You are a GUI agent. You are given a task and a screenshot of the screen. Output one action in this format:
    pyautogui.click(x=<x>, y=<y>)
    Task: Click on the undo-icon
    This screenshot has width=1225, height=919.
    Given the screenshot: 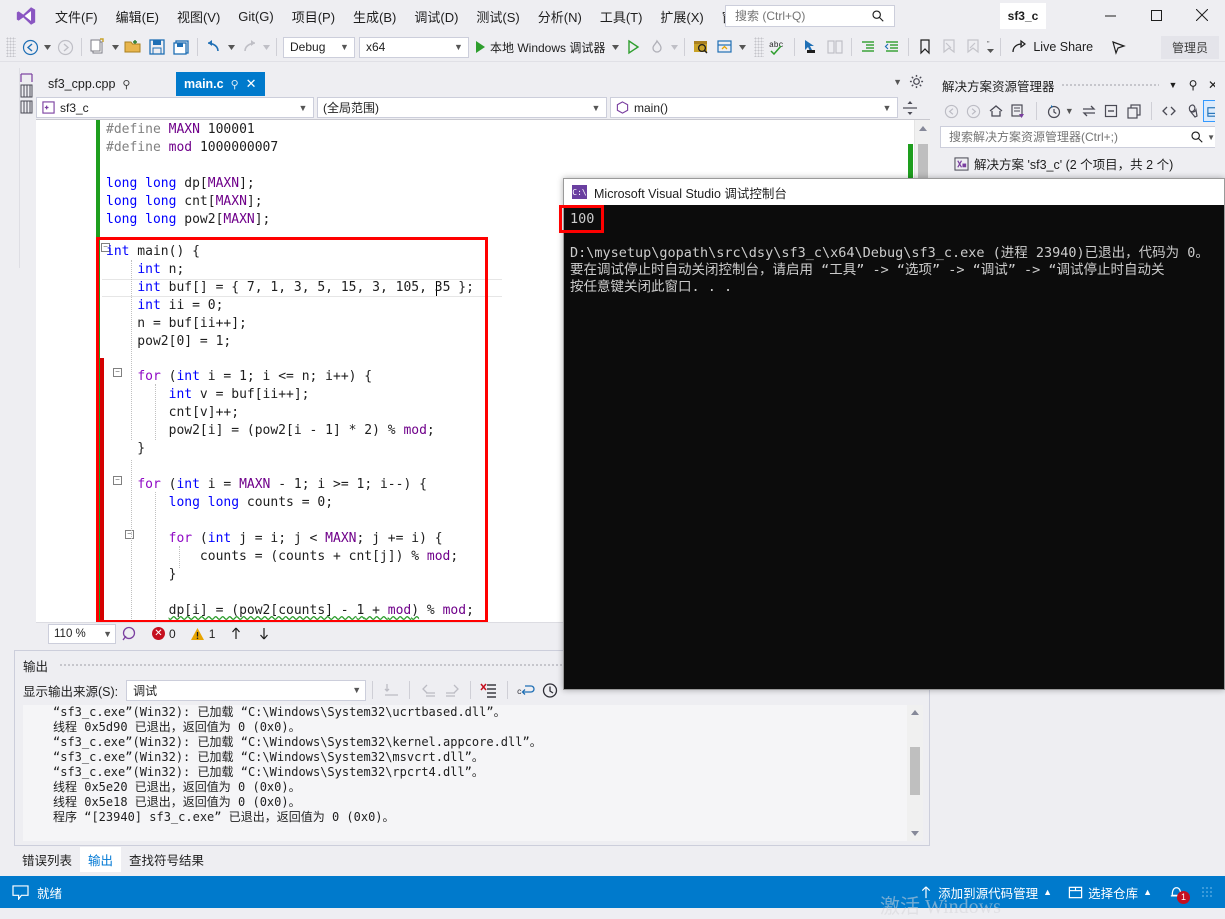 What is the action you would take?
    pyautogui.click(x=214, y=47)
    